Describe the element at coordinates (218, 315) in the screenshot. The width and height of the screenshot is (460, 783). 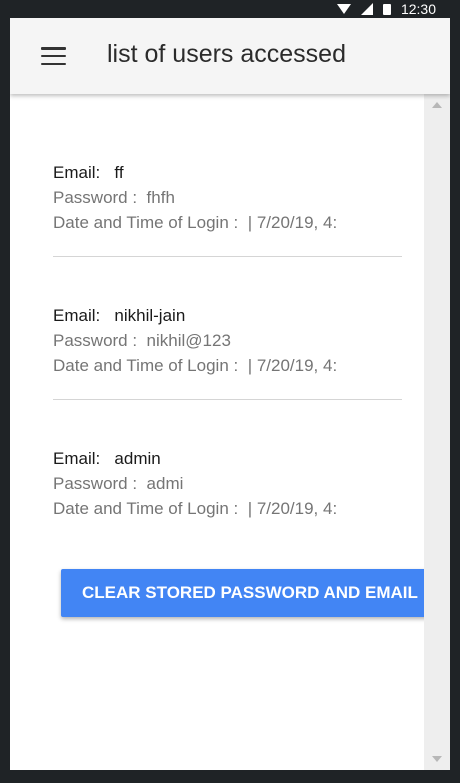
I see `email-line: Email: nikhil-jain` at that location.